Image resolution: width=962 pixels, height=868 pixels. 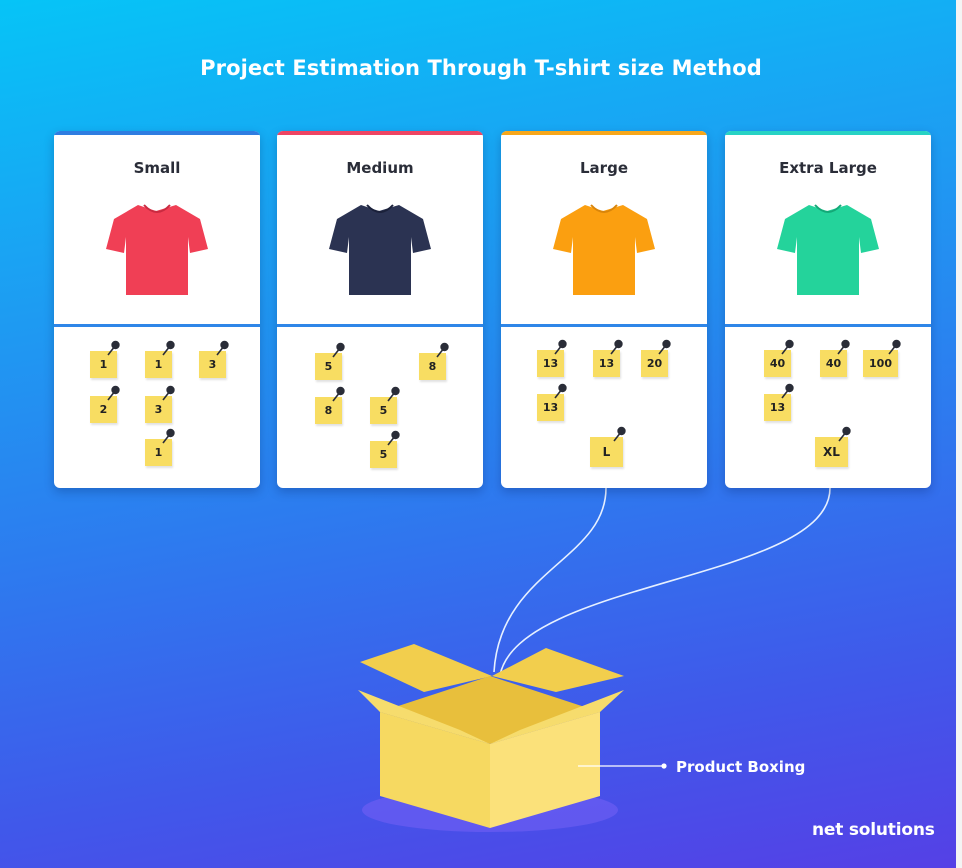 What do you see at coordinates (828, 309) in the screenshot?
I see `card-extra-large: Extra Large 40 40 100 13 XL` at bounding box center [828, 309].